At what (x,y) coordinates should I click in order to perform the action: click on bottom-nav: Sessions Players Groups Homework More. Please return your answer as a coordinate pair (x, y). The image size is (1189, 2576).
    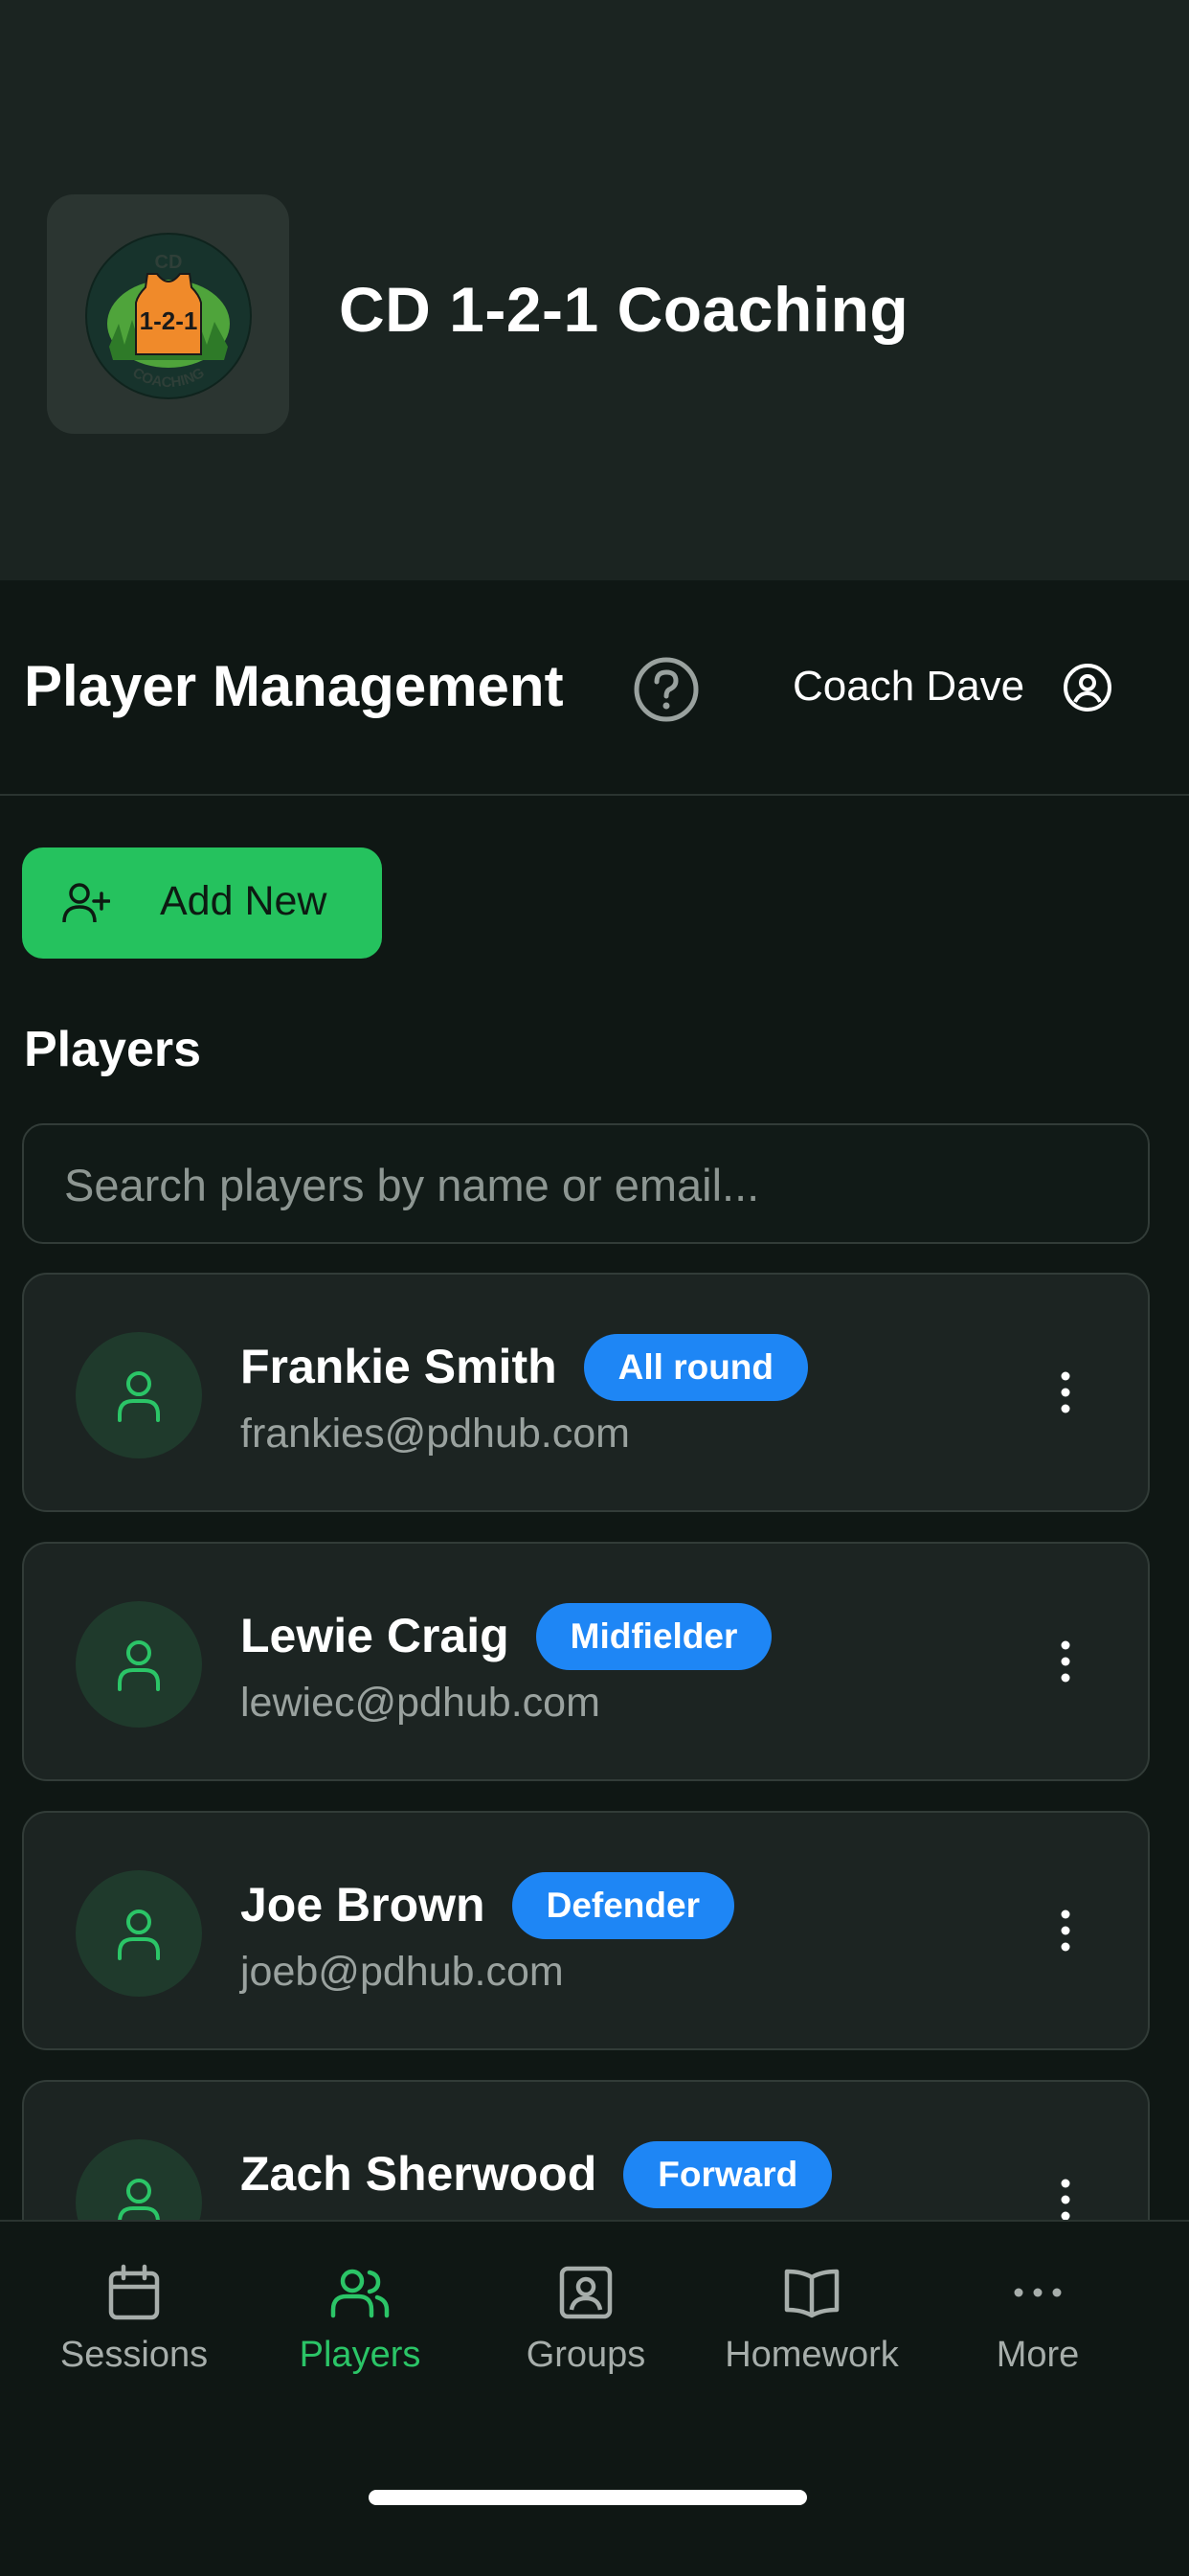
    Looking at the image, I should click on (594, 2398).